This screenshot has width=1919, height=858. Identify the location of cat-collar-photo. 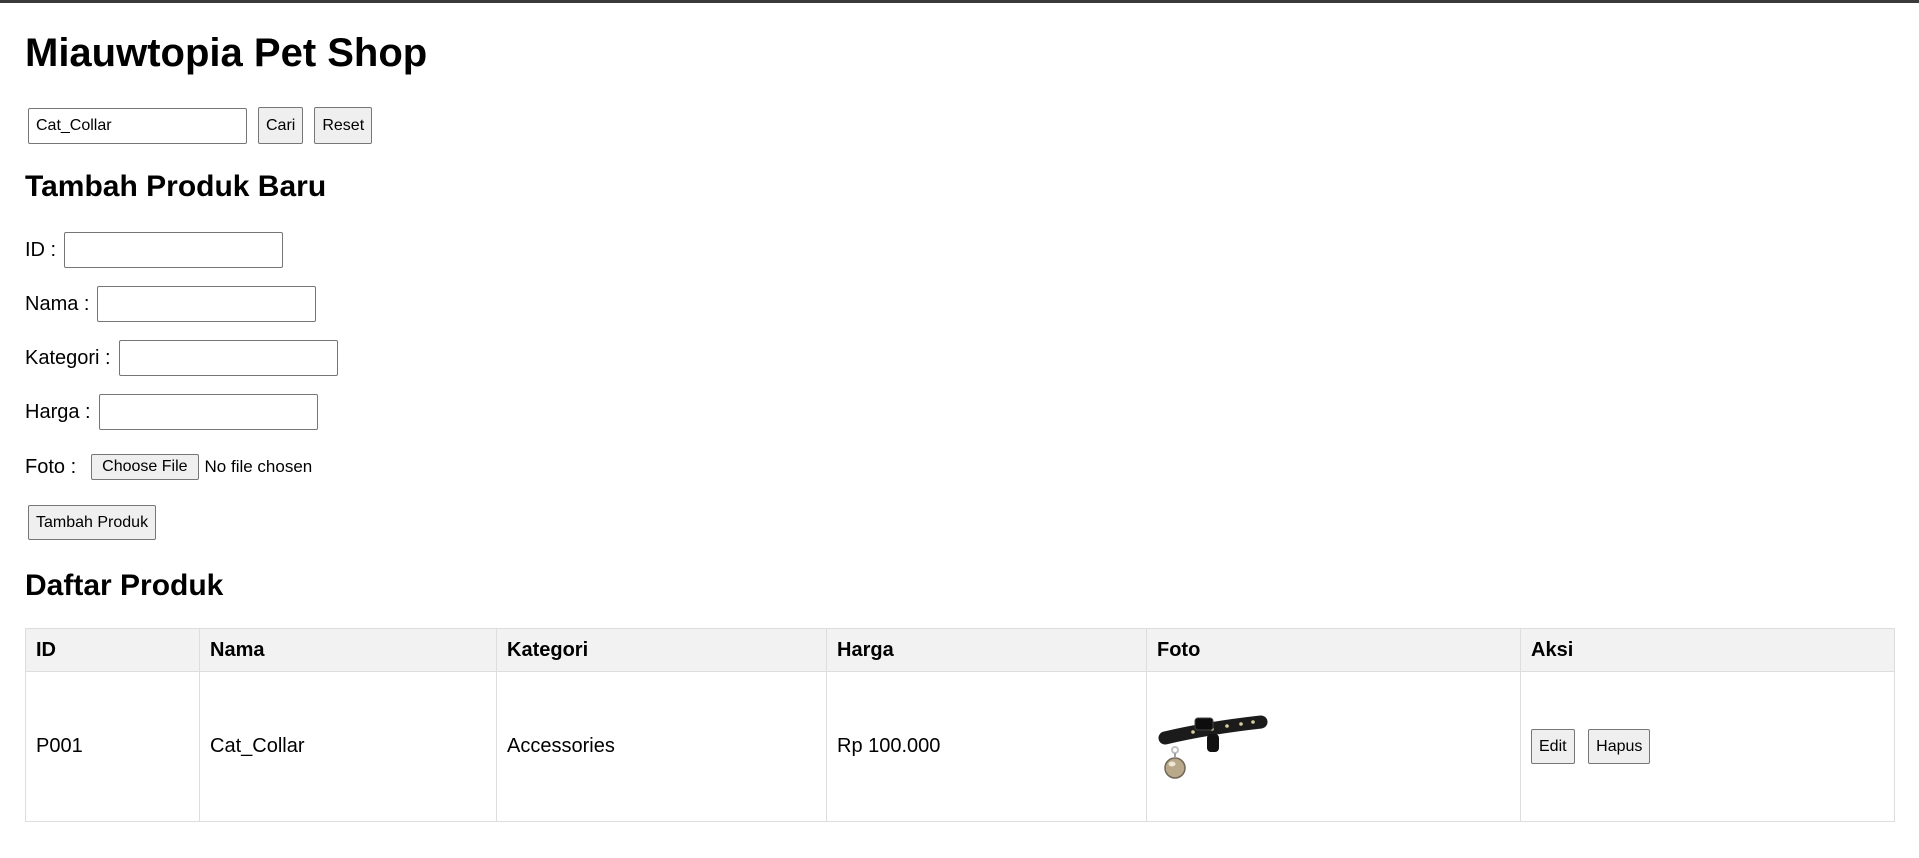
(1213, 747).